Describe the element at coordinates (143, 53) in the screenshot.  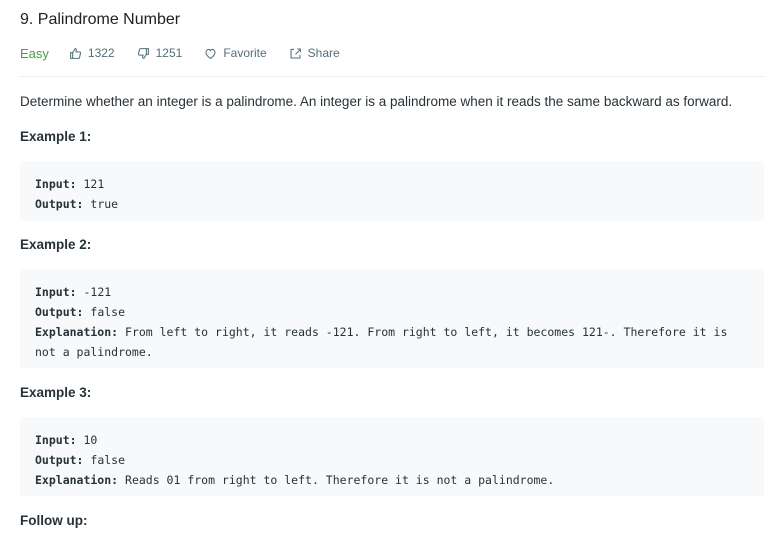
I see `thumbs-down-icon` at that location.